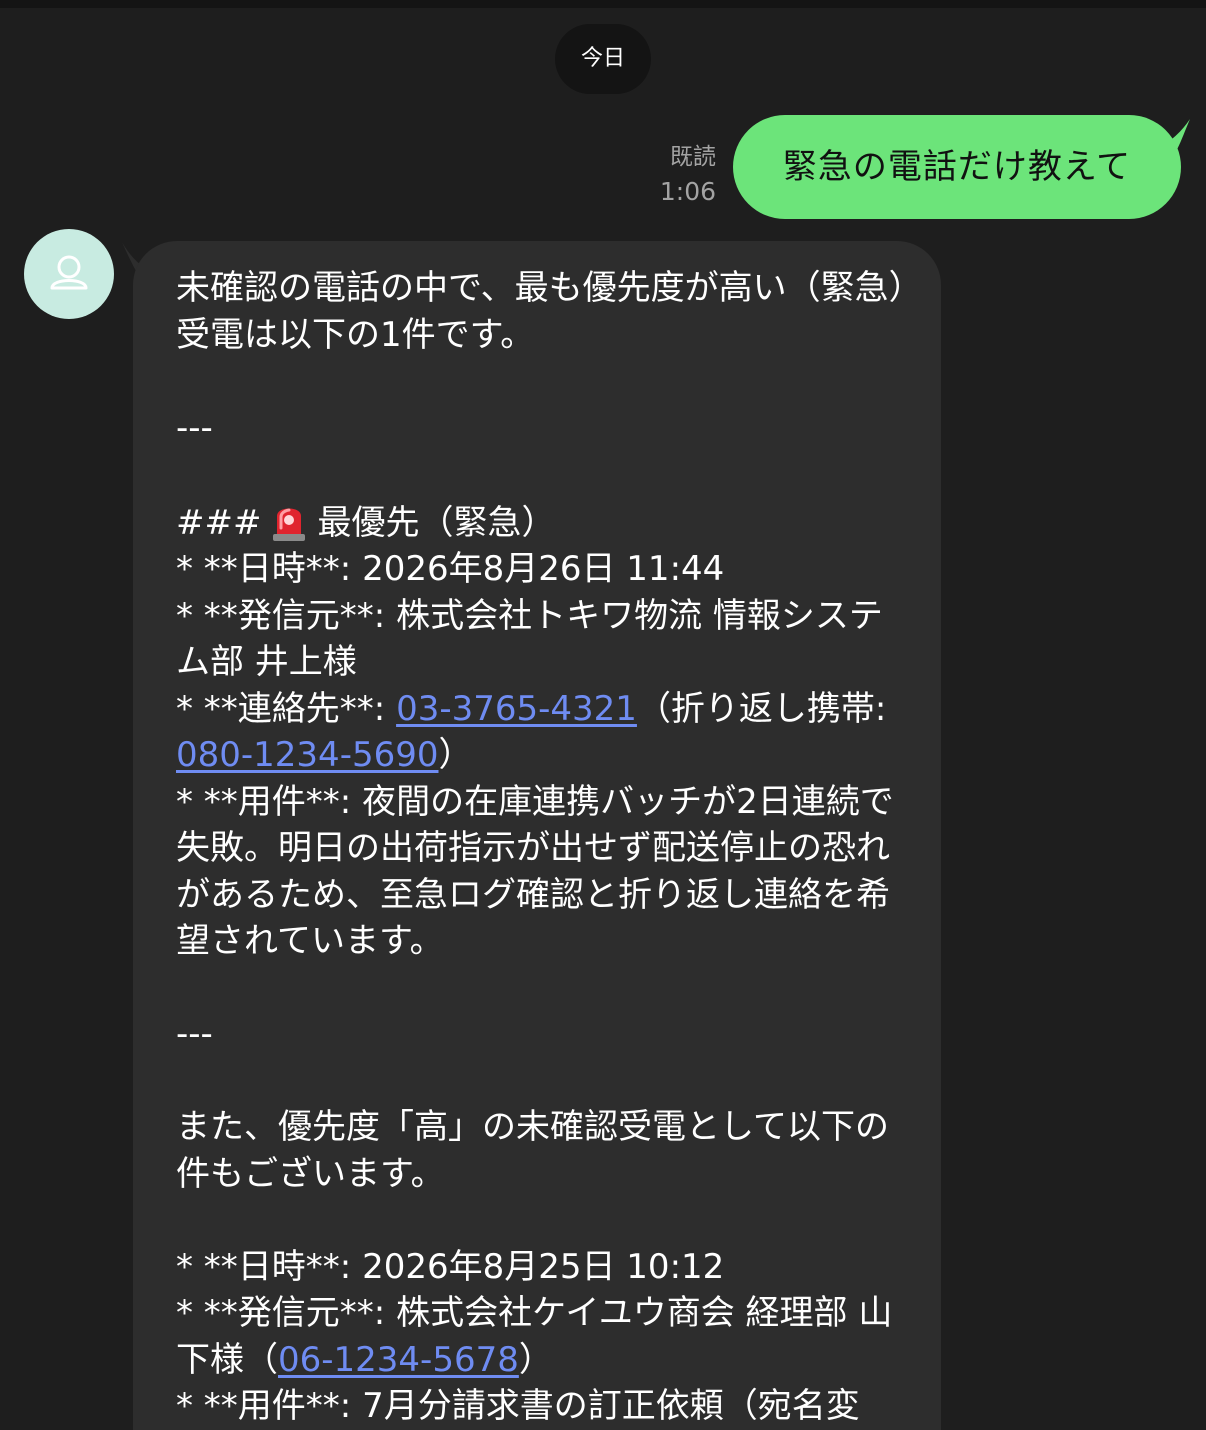 The image size is (1206, 1430). Describe the element at coordinates (516, 709) in the screenshot. I see `phone-link-office: 03-3765-4321` at that location.